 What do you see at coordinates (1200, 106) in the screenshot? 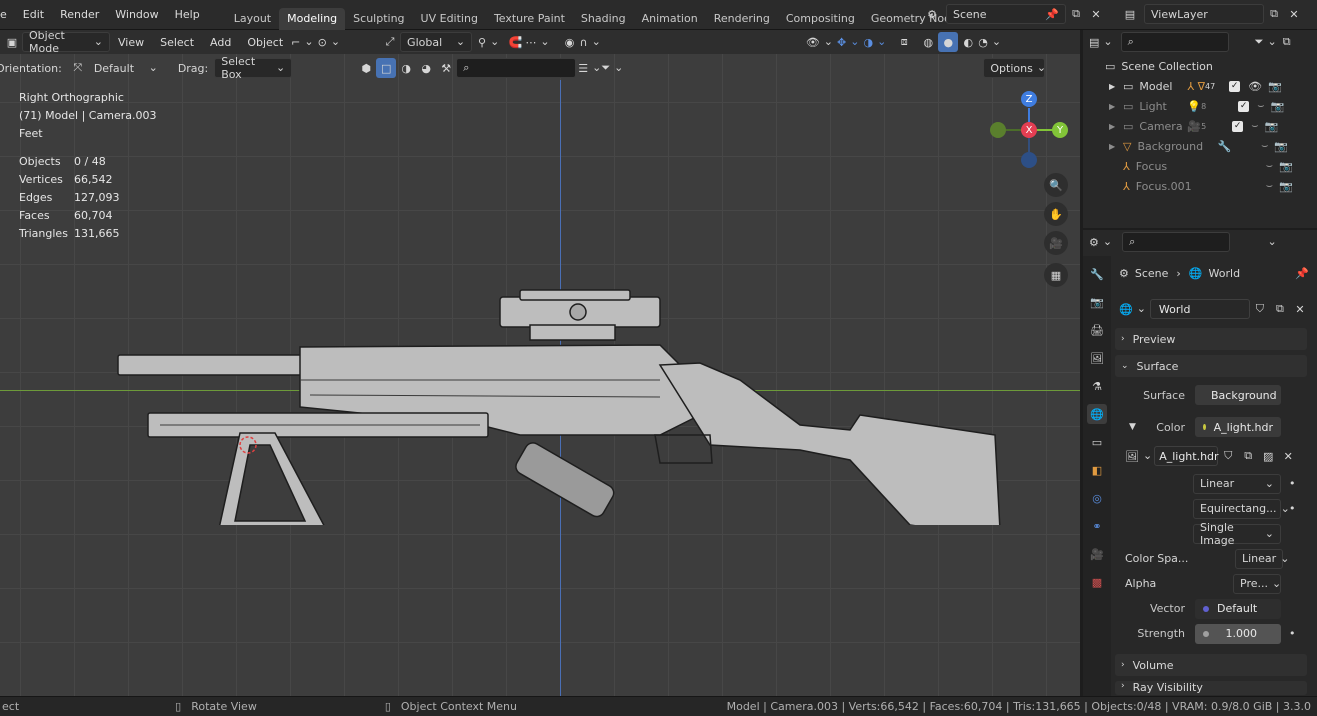
I see `outliner-item-light: ▶ ▭ Light 💡 8 ✓ ⌣ 📷` at bounding box center [1200, 106].